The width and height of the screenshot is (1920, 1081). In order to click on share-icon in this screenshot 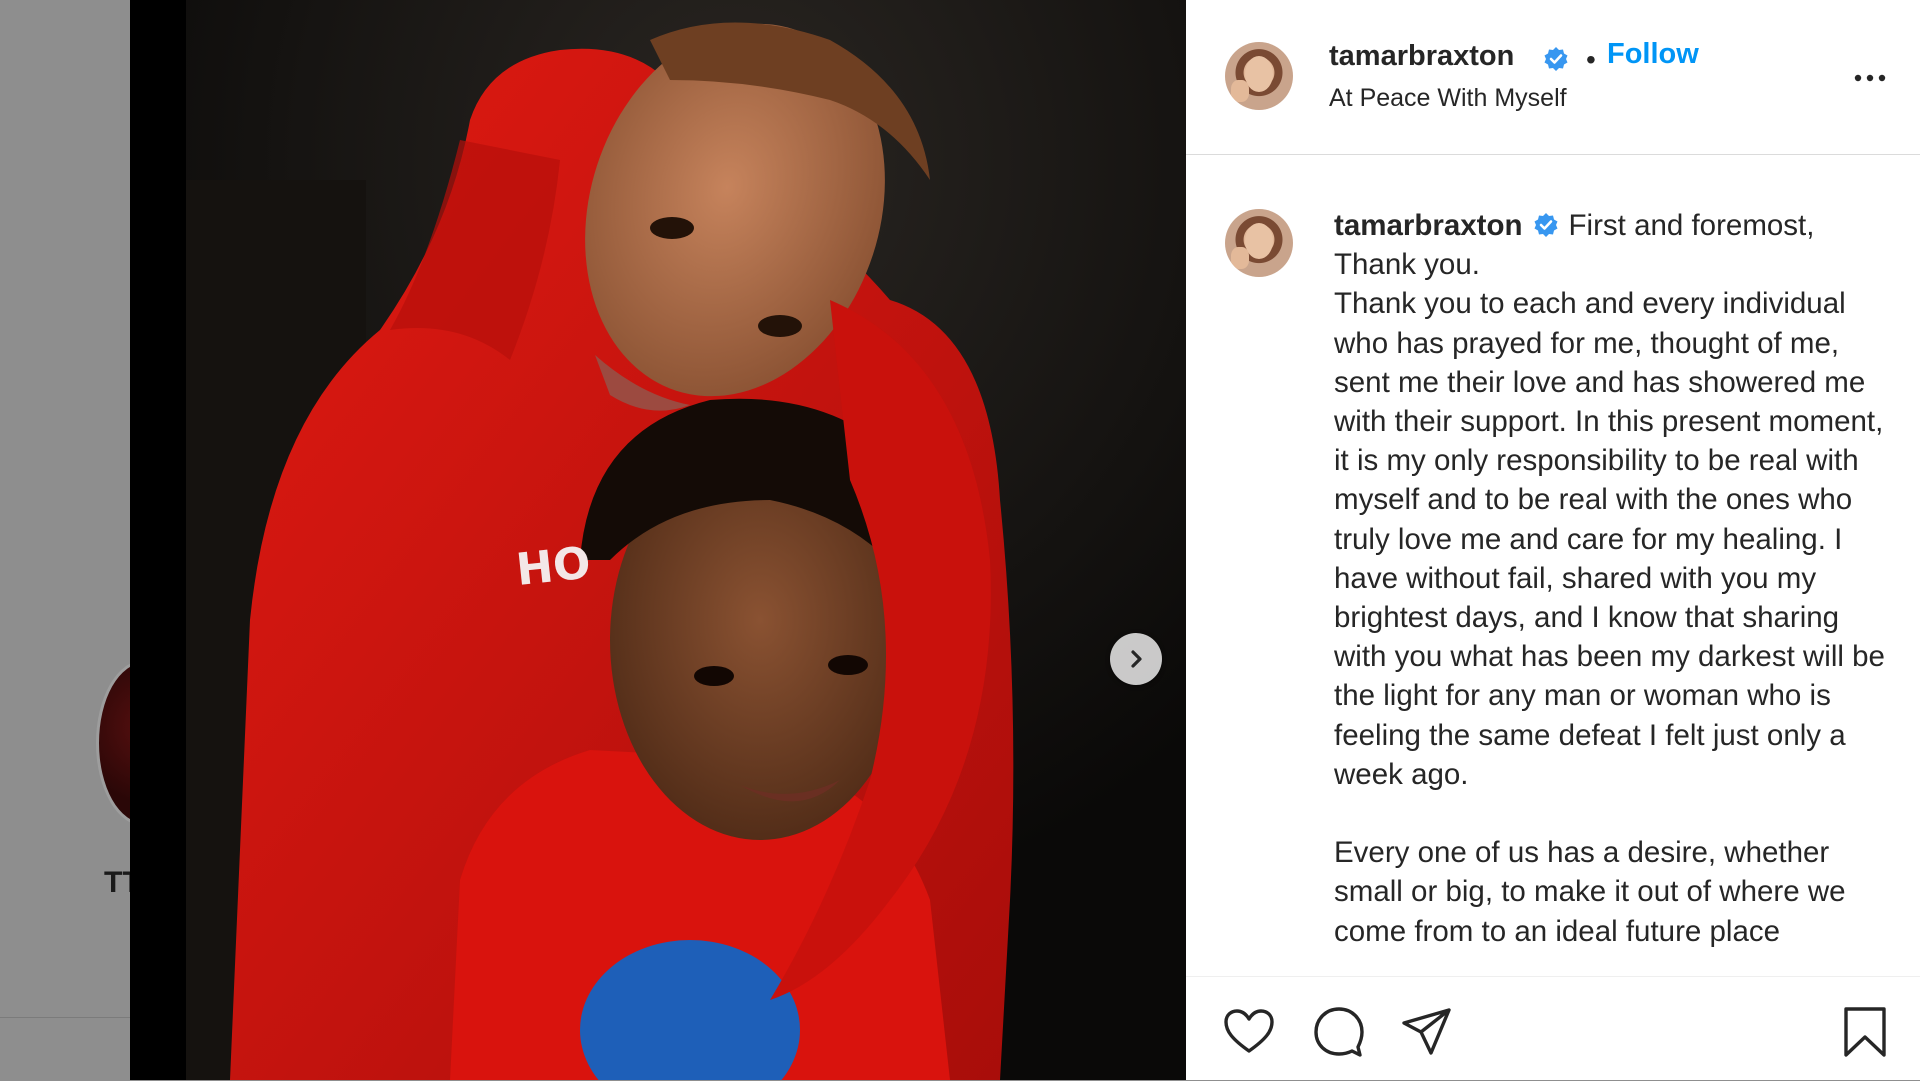, I will do `click(1427, 1032)`.